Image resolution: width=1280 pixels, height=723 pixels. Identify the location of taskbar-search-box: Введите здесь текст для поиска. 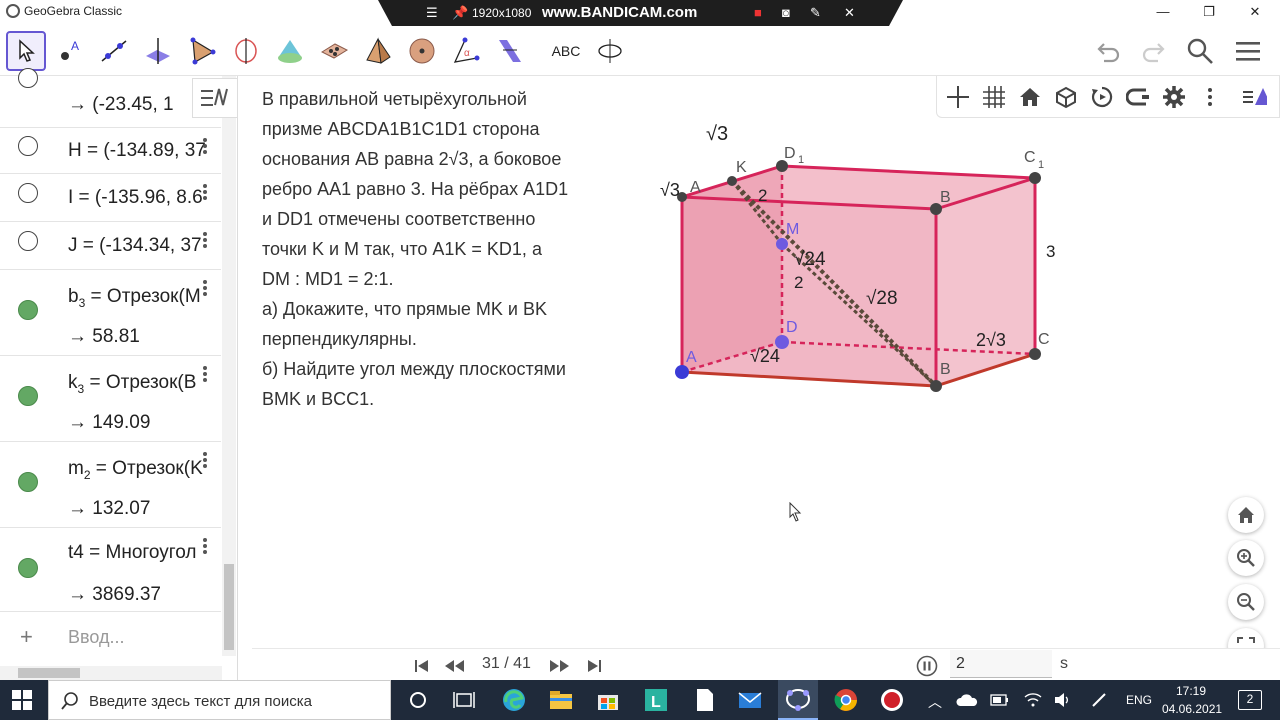
(219, 700).